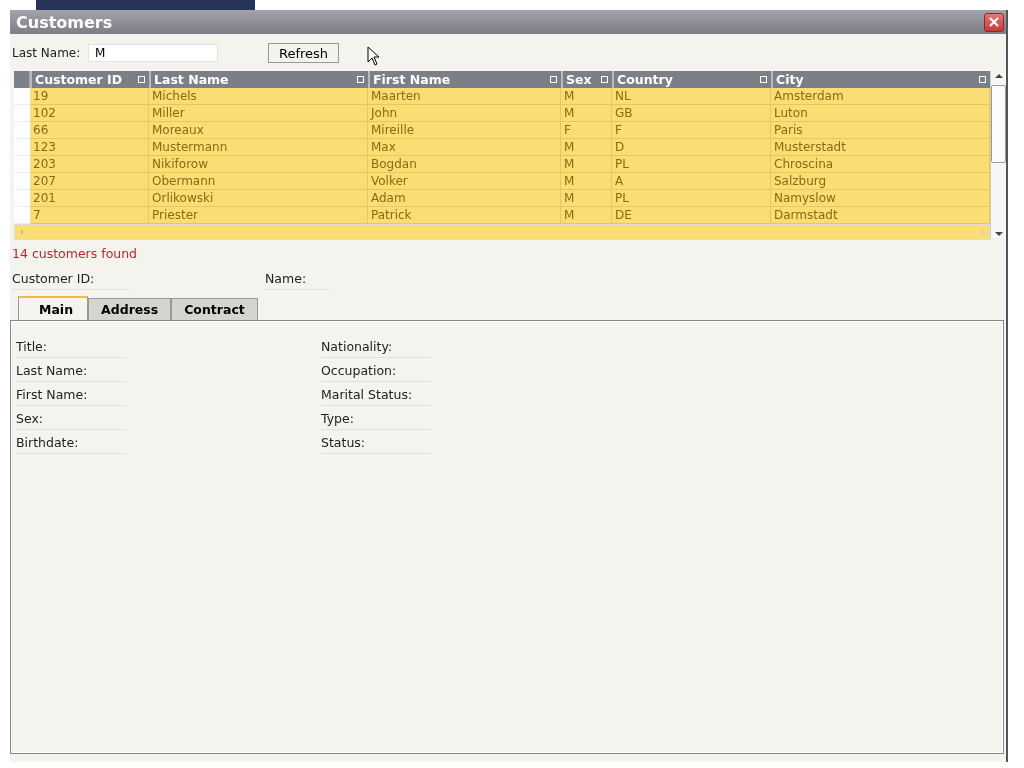  Describe the element at coordinates (880, 198) in the screenshot. I see `table-cell: Namyslow` at that location.